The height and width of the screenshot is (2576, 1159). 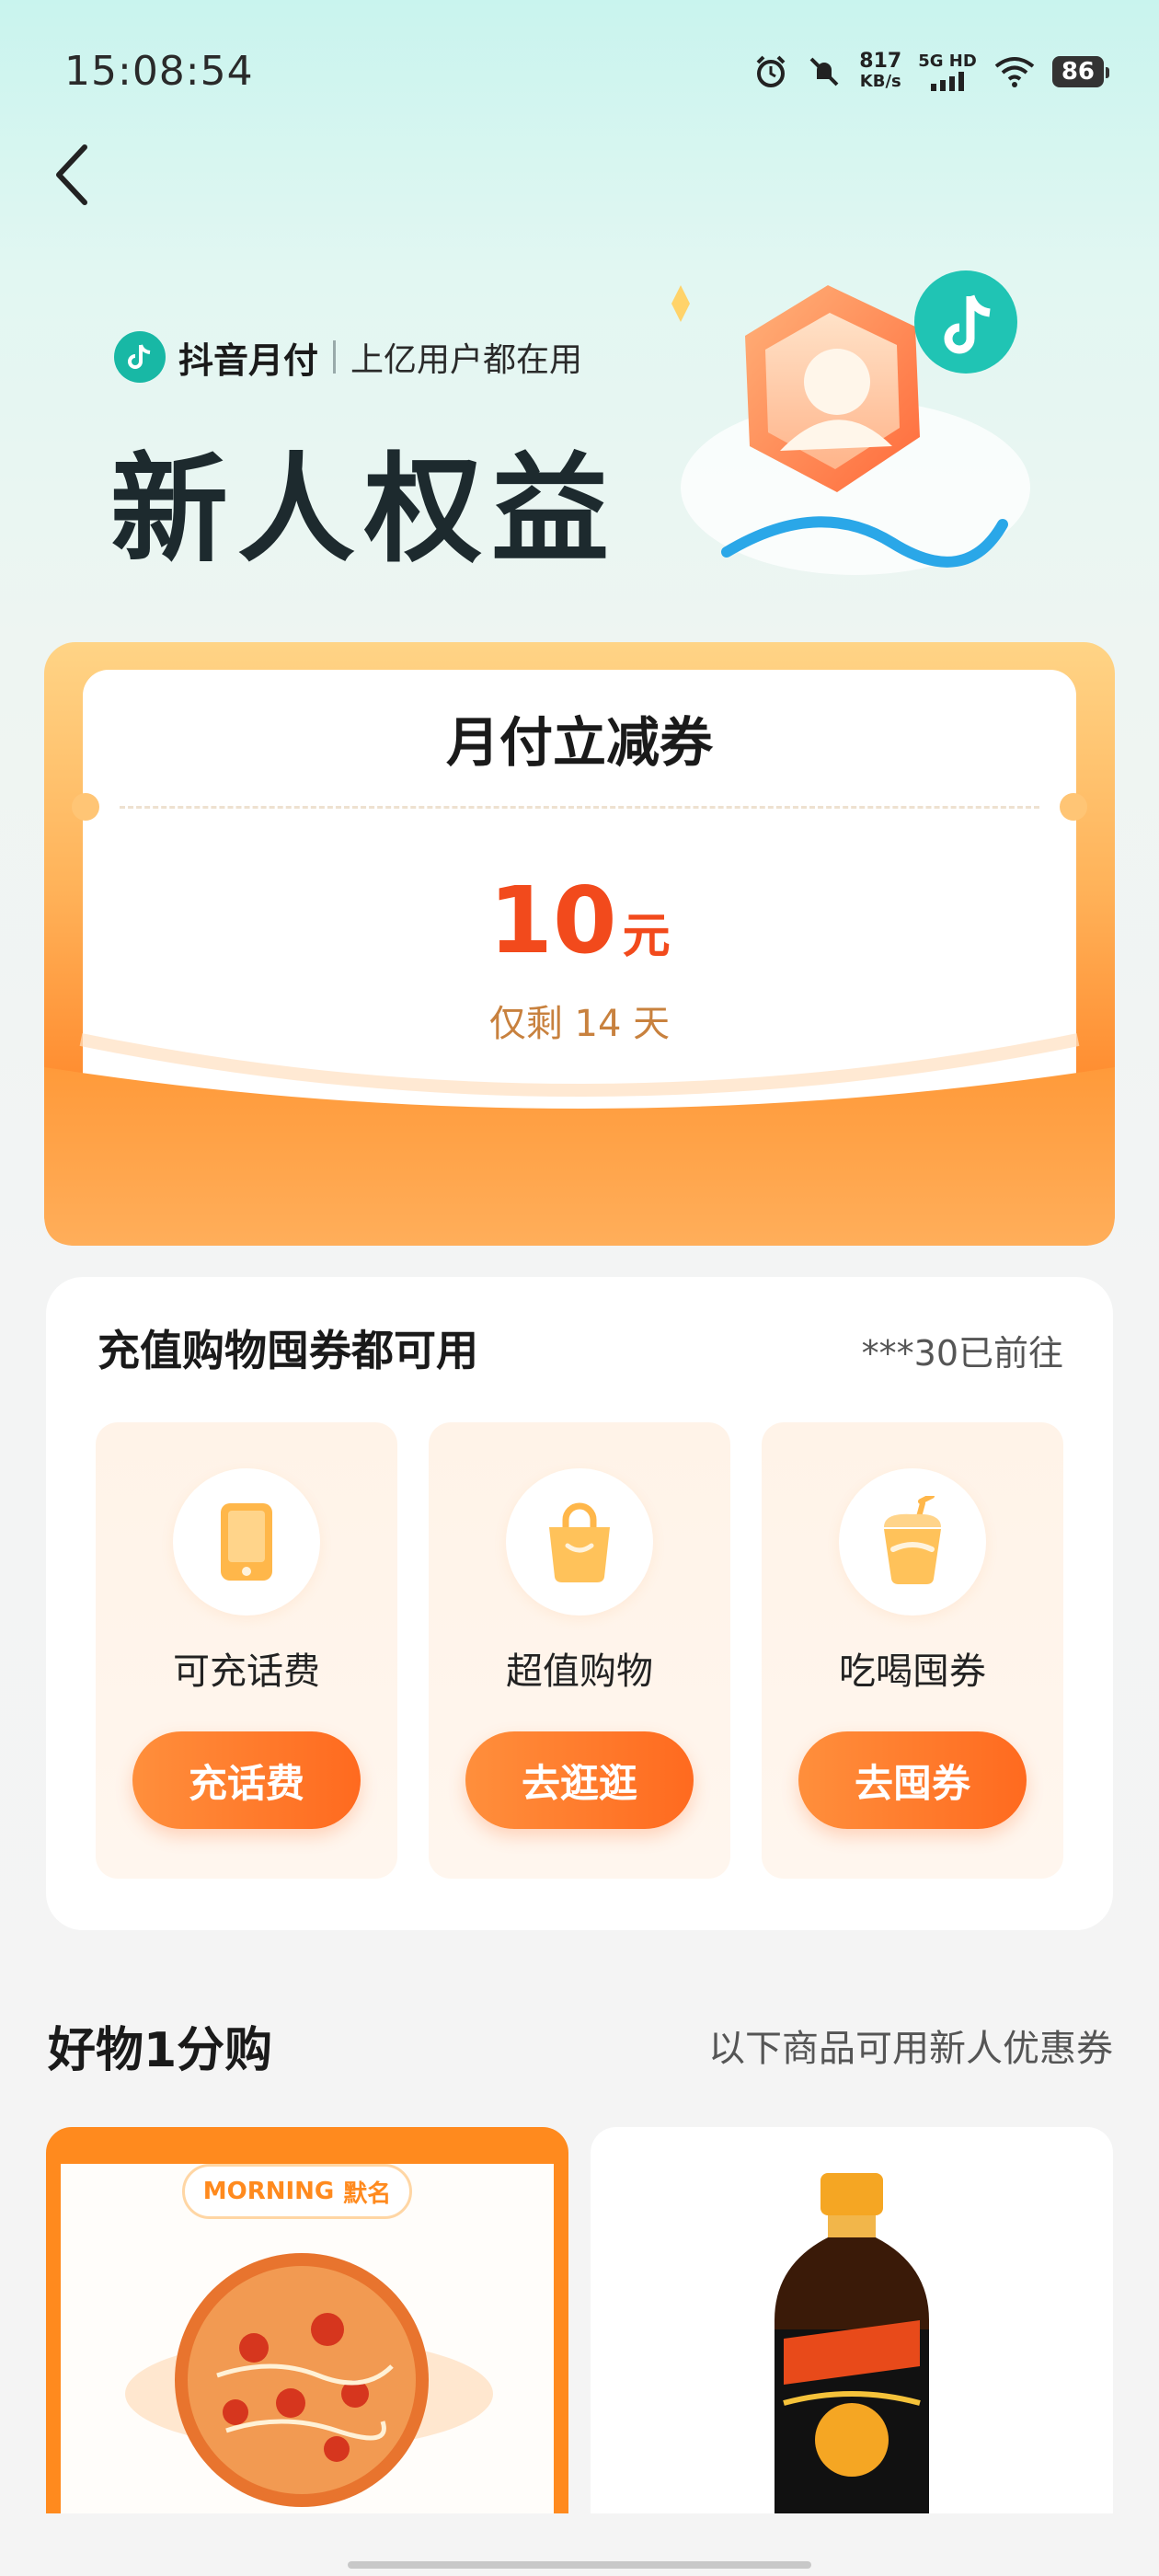 What do you see at coordinates (159, 71) in the screenshot?
I see `status-time: 15:08:54` at bounding box center [159, 71].